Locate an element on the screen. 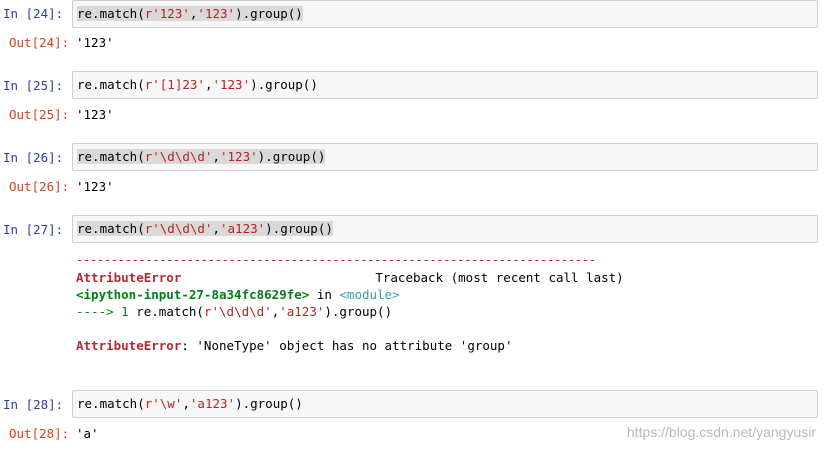 This screenshot has width=824, height=452. in-prompt-28: In [28]: is located at coordinates (33, 404).